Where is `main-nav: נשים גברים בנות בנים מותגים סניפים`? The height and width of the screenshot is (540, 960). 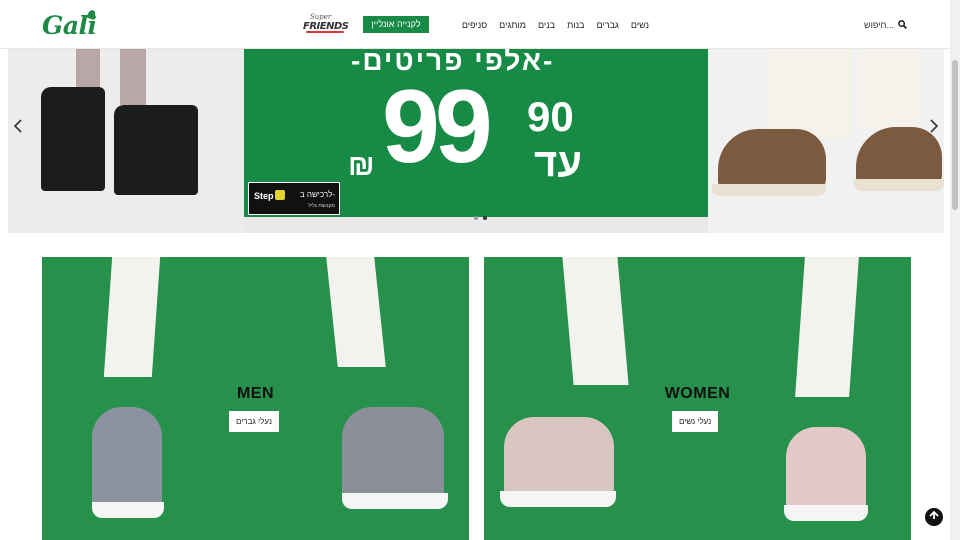
main-nav: נשים גברים בנות בנים מותגים סניפים is located at coordinates (545, 24).